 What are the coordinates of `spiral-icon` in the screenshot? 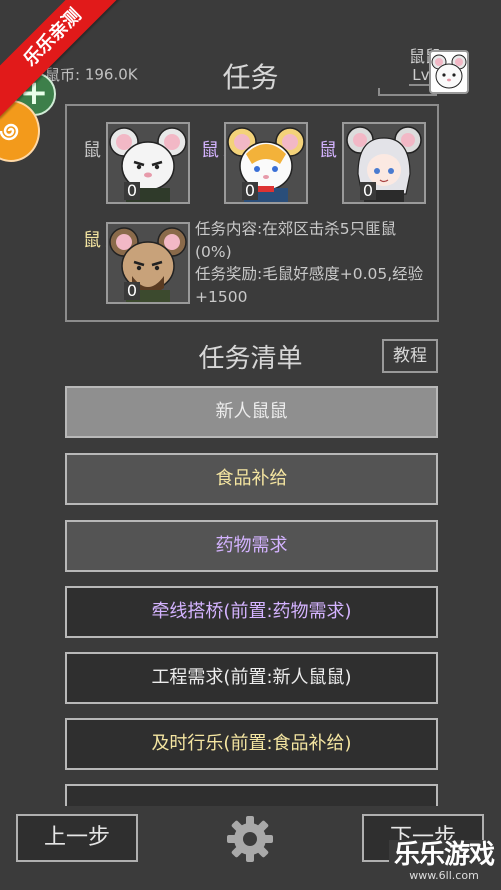 It's located at (9, 132).